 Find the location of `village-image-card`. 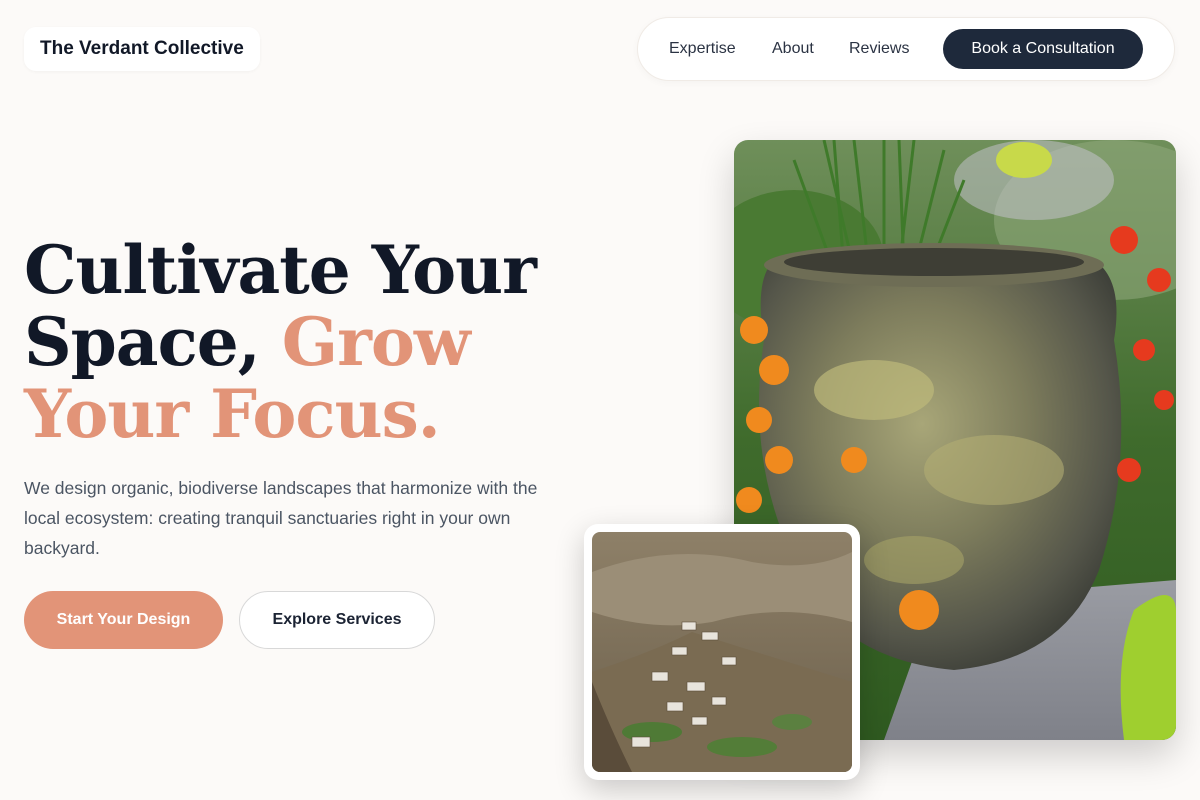

village-image-card is located at coordinates (722, 652).